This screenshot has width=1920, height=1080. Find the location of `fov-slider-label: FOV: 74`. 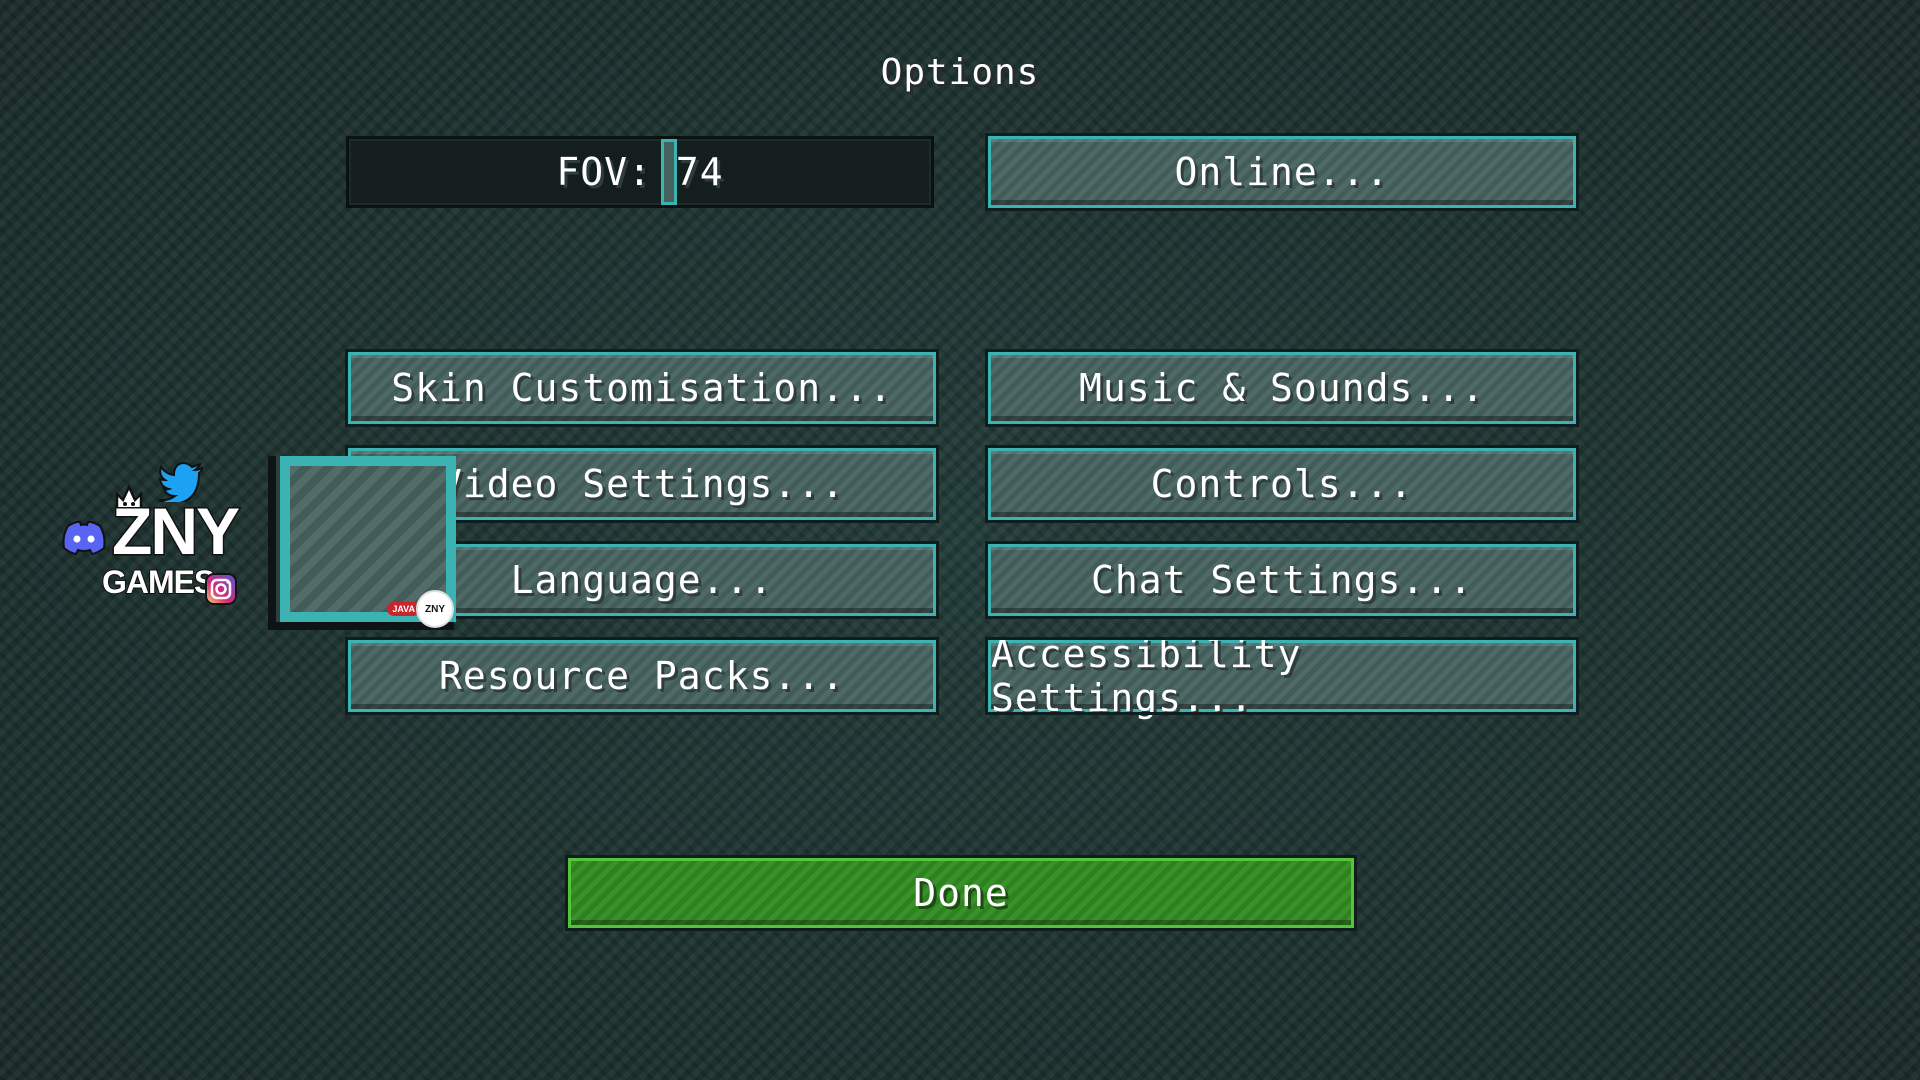

fov-slider-label: FOV: 74 is located at coordinates (640, 172).